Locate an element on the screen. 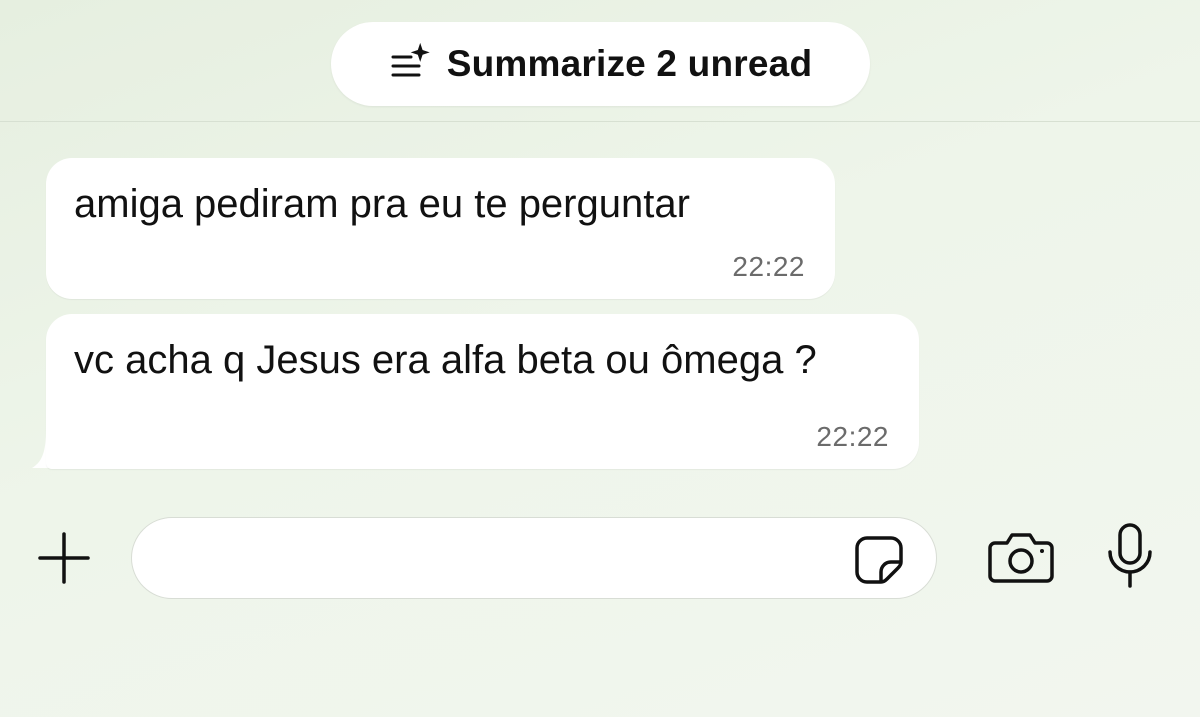 This screenshot has height=717, width=1200. message-text: amiga pediram pra eu te perguntar is located at coordinates (382, 204).